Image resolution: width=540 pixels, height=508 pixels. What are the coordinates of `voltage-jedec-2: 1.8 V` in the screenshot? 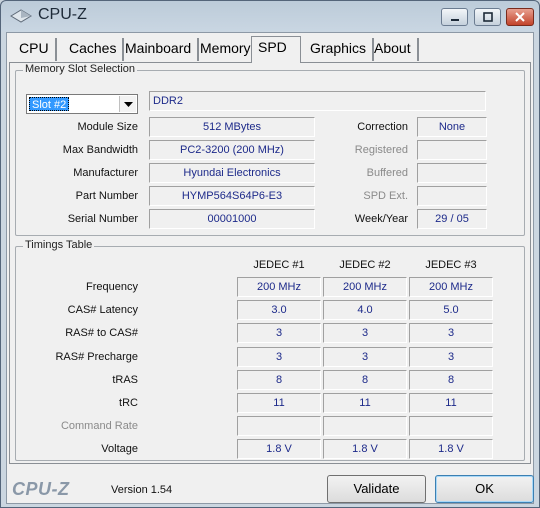 It's located at (365, 449).